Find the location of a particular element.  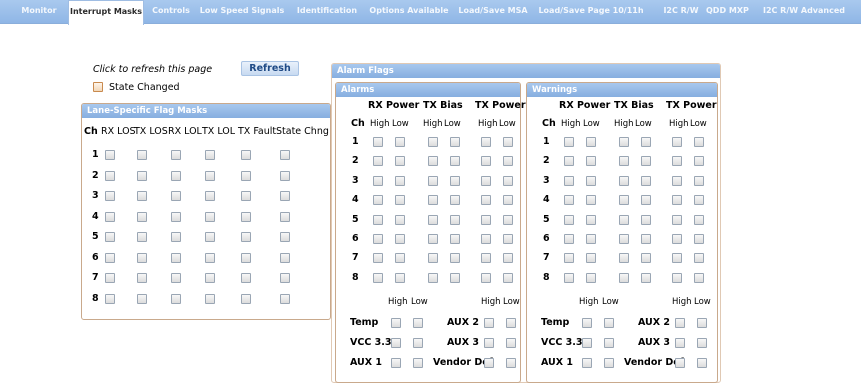

tab-controls: Controls is located at coordinates (171, 12).